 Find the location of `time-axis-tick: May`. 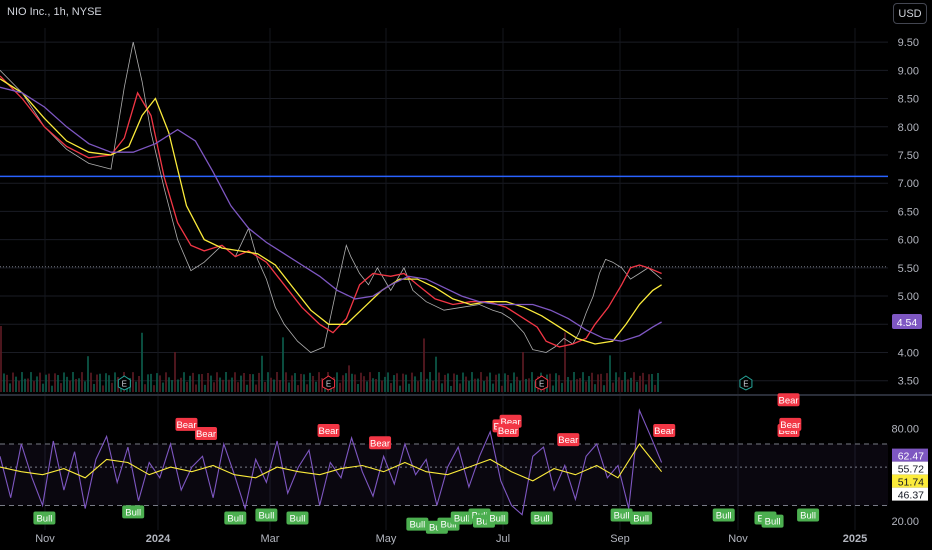

time-axis-tick: May is located at coordinates (386, 539).